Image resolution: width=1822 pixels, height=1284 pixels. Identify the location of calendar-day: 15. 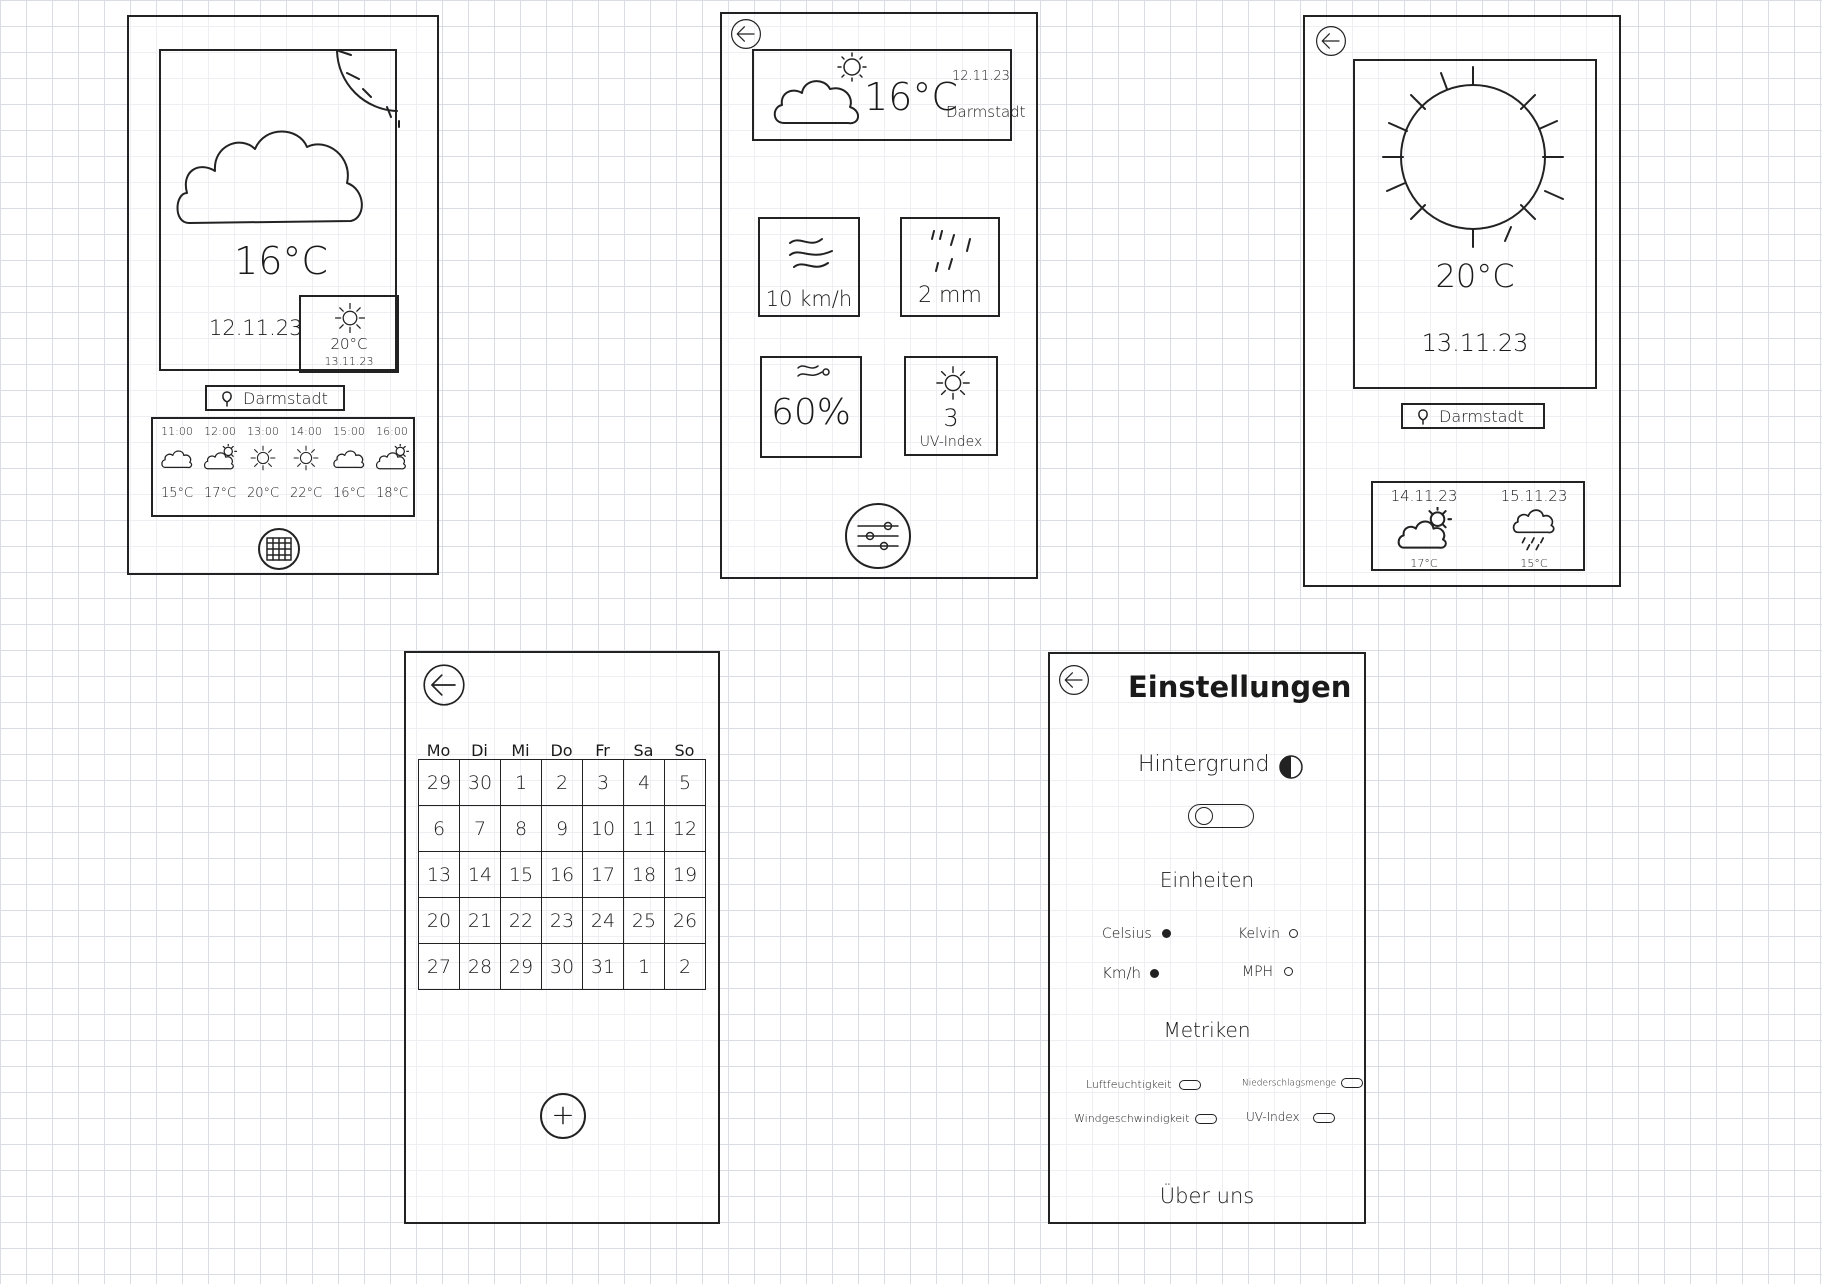
(521, 874).